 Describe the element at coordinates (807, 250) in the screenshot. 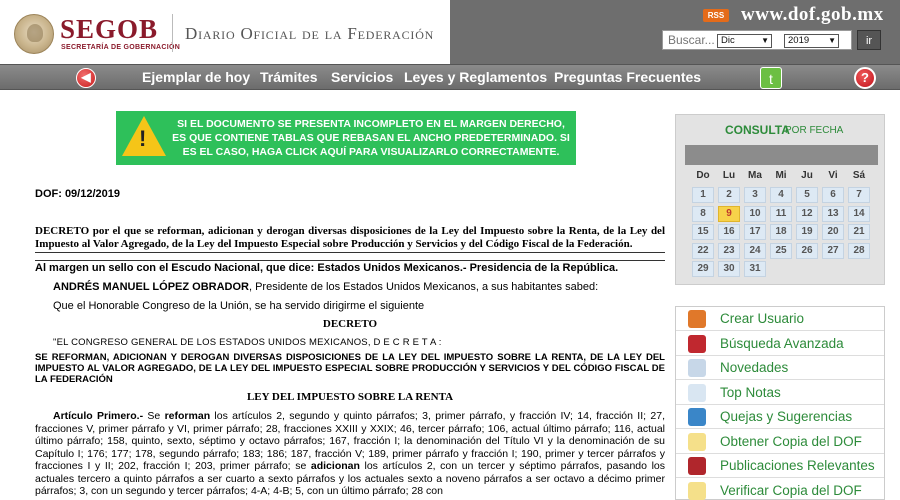

I see `calendar-day: 26` at that location.